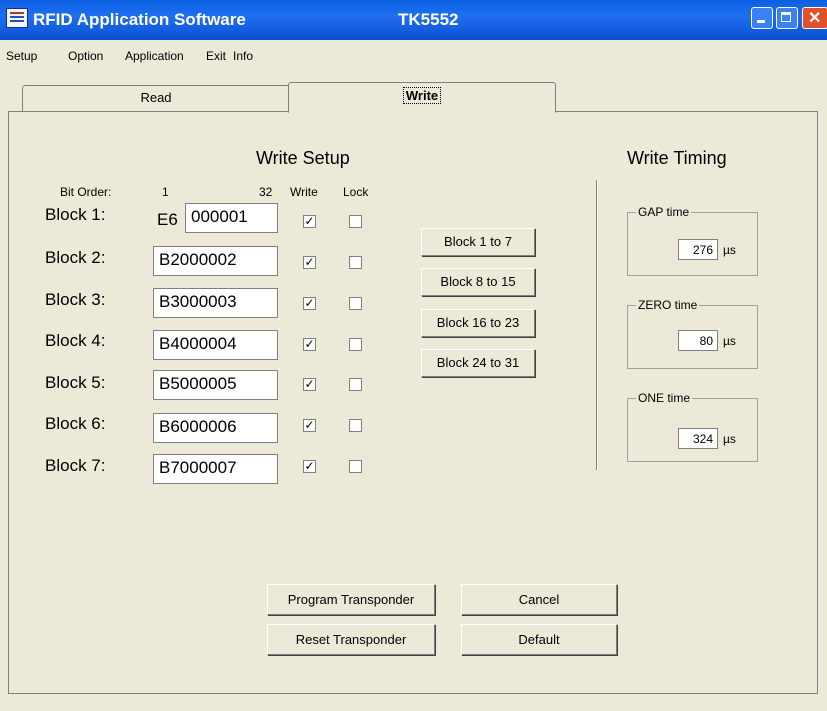 The image size is (827, 711). Describe the element at coordinates (309, 262) in the screenshot. I see `block-2-write-checkbox: ✓` at that location.